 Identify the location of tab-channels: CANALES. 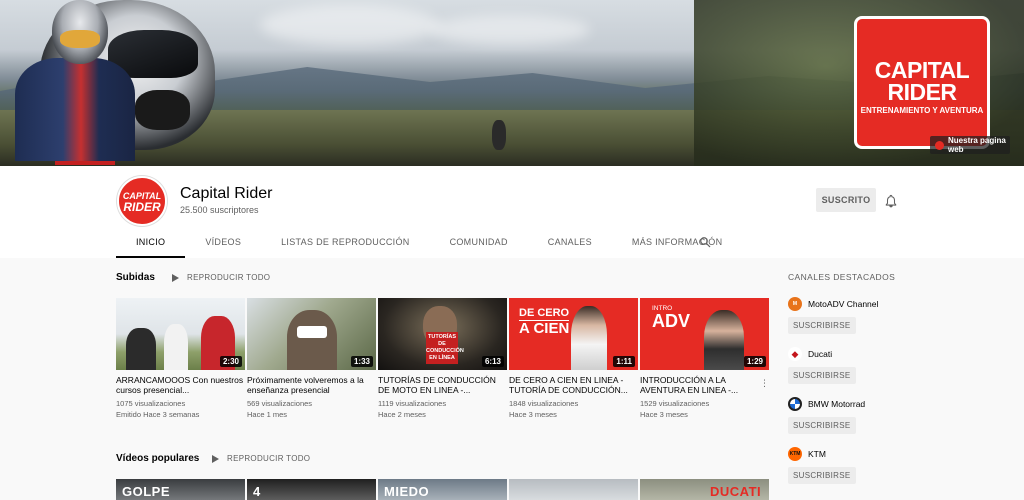
(570, 244).